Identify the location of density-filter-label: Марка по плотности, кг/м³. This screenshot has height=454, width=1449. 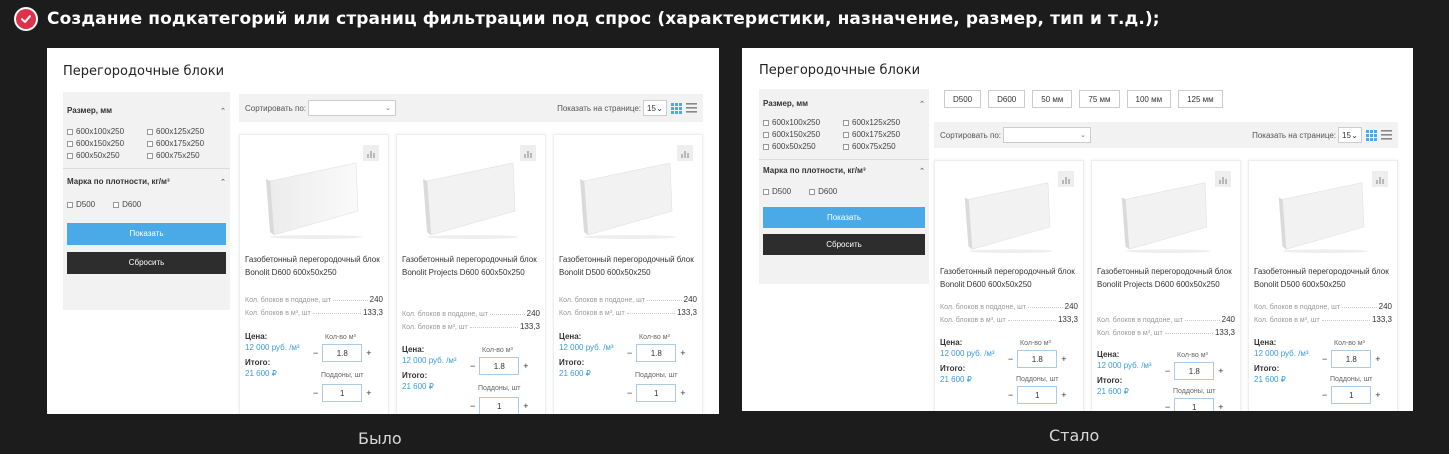
(118, 181).